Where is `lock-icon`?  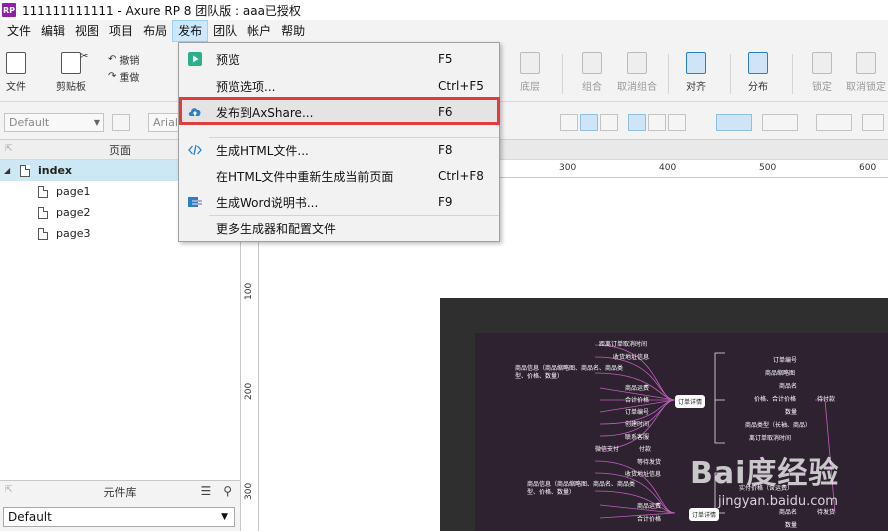 lock-icon is located at coordinates (822, 63).